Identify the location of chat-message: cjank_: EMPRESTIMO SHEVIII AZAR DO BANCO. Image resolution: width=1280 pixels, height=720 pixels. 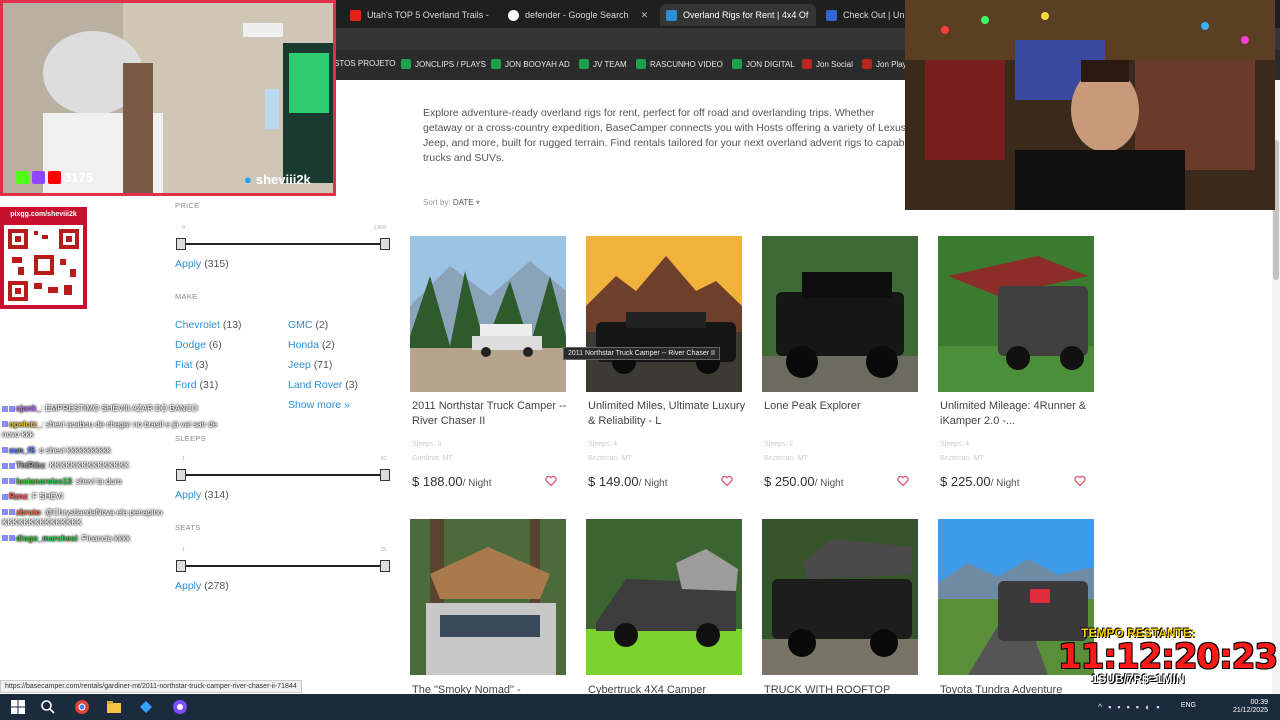
(117, 409).